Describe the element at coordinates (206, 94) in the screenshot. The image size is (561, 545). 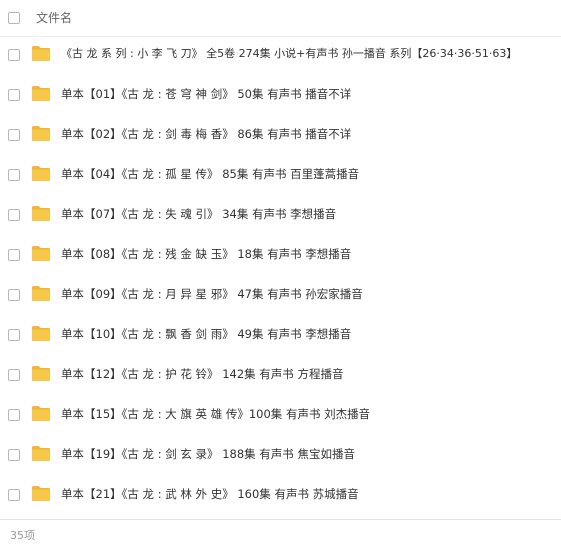
I see `file-name: 单本【01】《古 龙 : 苍 穹 神 剑》 50集 有声书 播音不详` at that location.